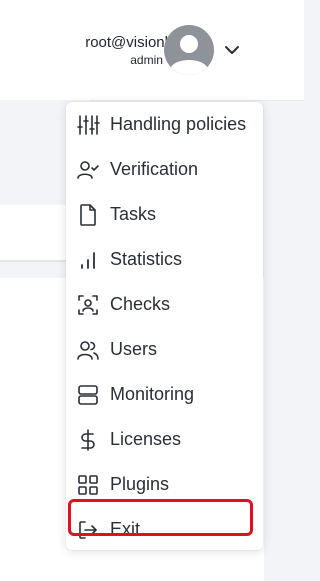  I want to click on menu-item-tasks: Tasks, so click(164, 214).